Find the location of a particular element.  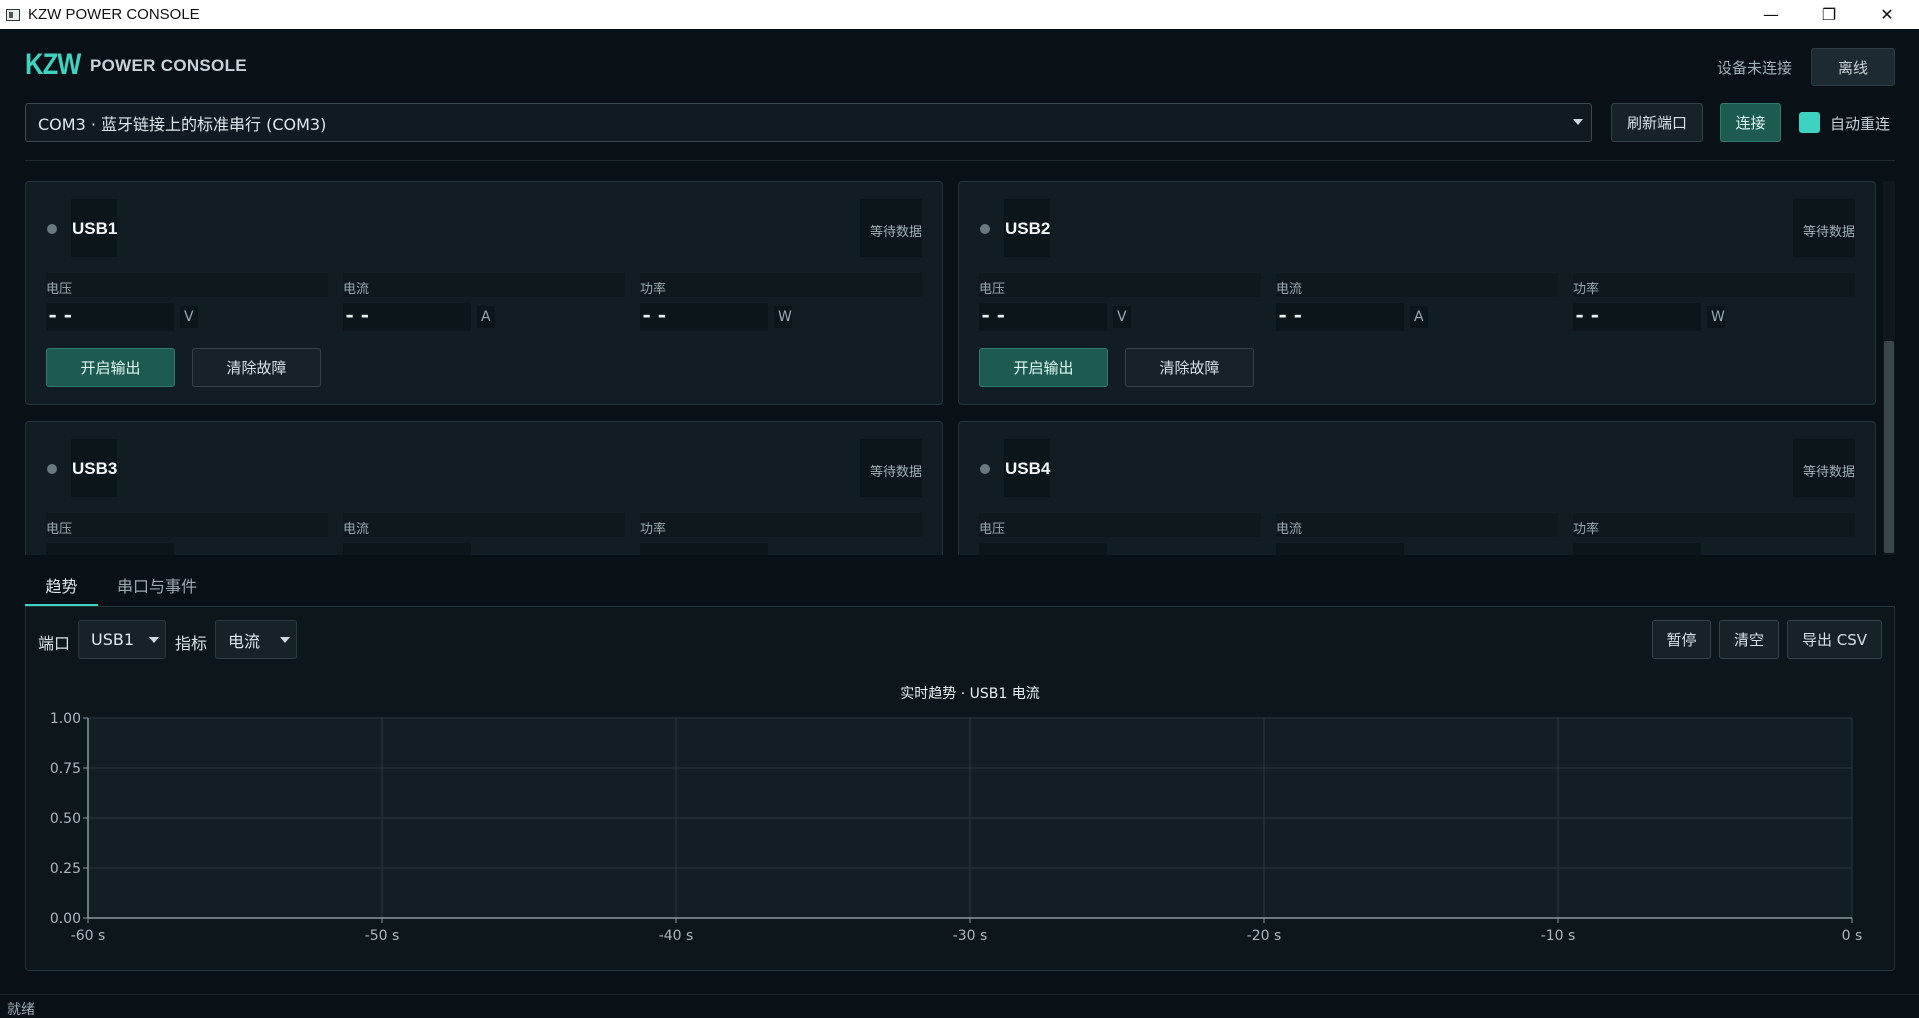

chart-x-axis: -60 s -50 s -40 s -30 s -20 s -10 s 0 s is located at coordinates (967, 930).